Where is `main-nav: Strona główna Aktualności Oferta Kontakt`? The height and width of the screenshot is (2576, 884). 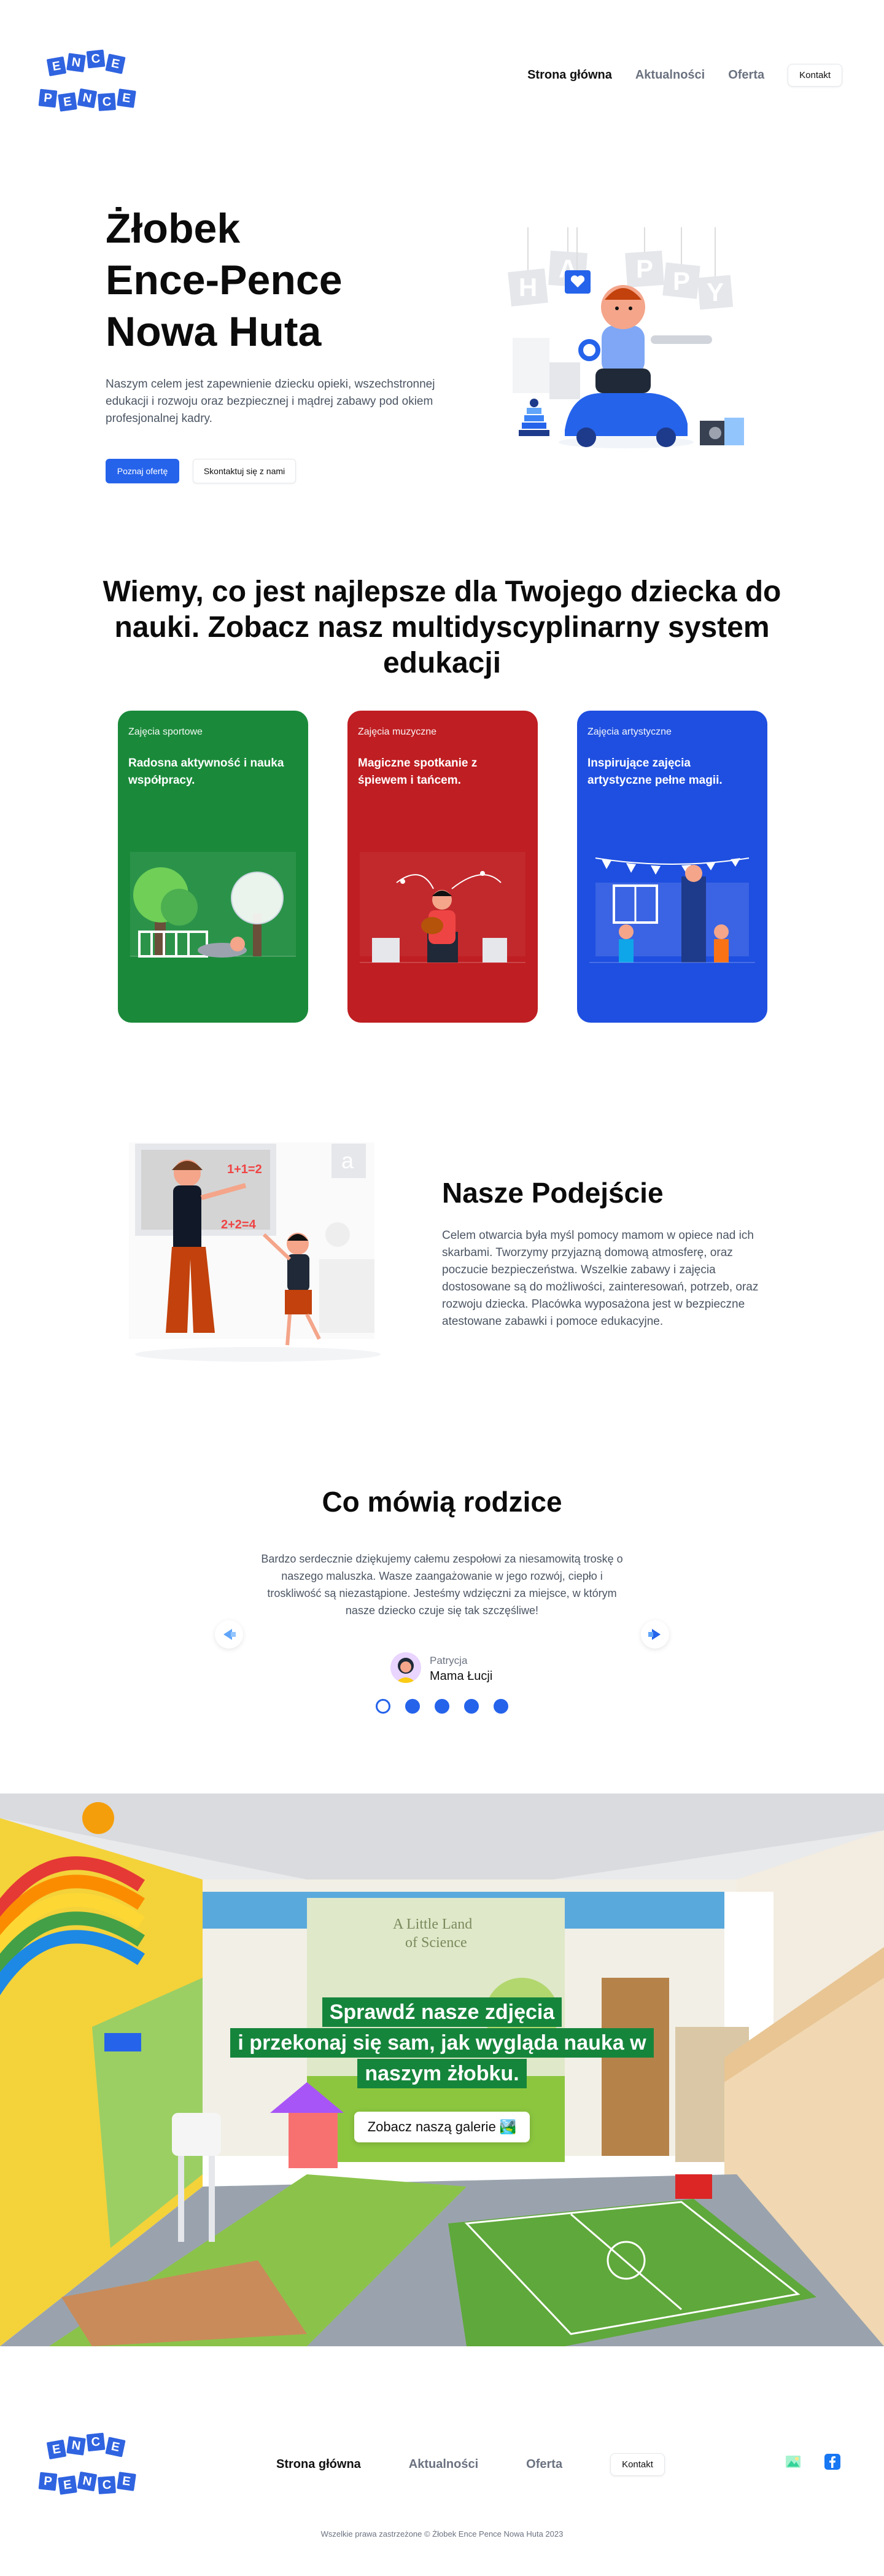 main-nav: Strona główna Aktualności Oferta Kontakt is located at coordinates (685, 75).